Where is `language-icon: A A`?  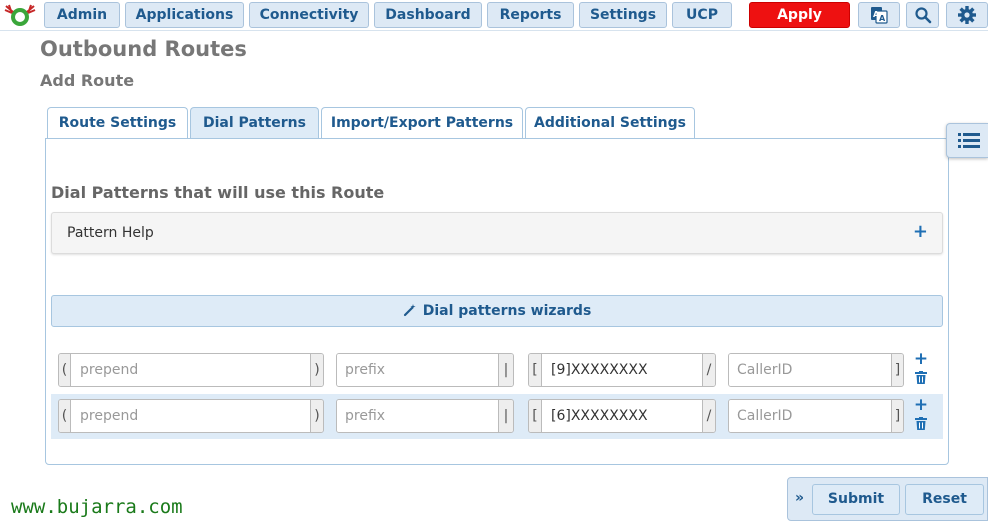 language-icon: A A is located at coordinates (879, 15).